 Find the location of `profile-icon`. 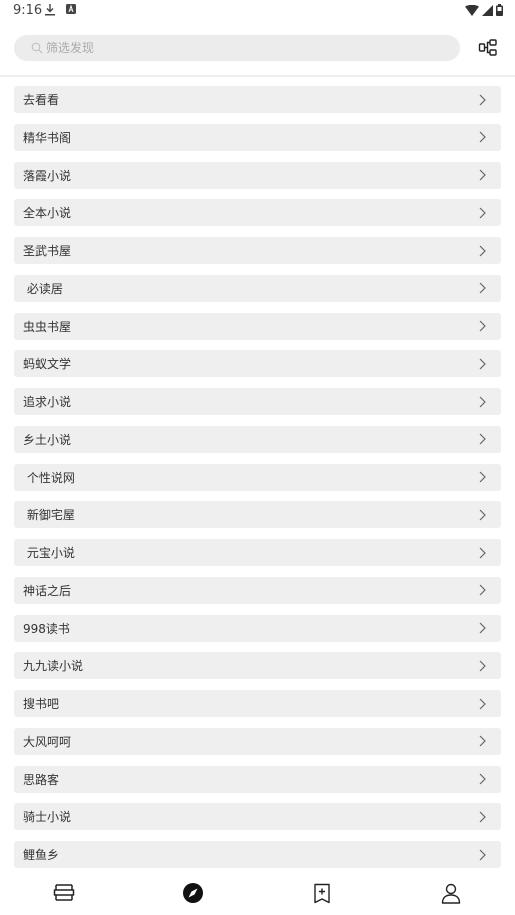

profile-icon is located at coordinates (451, 893).